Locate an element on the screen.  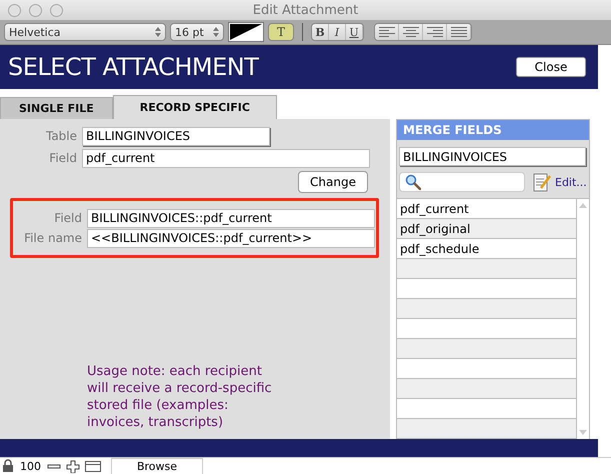
change-button: Change is located at coordinates (333, 182).